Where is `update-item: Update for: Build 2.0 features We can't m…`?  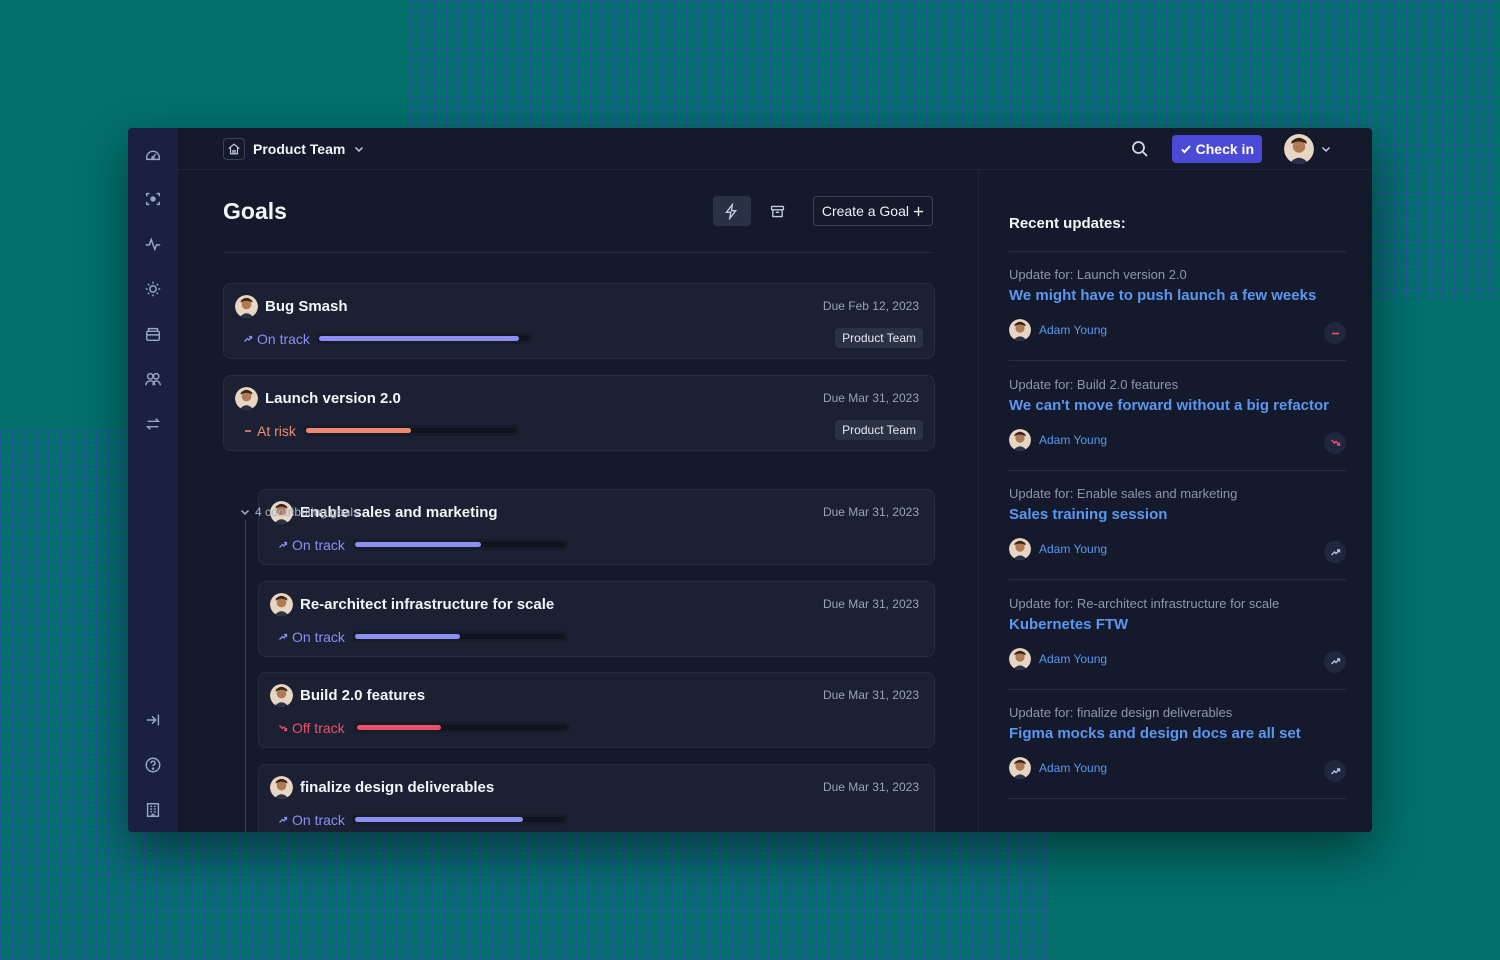
update-item: Update for: Build 2.0 features We can't m… is located at coordinates (1177, 416).